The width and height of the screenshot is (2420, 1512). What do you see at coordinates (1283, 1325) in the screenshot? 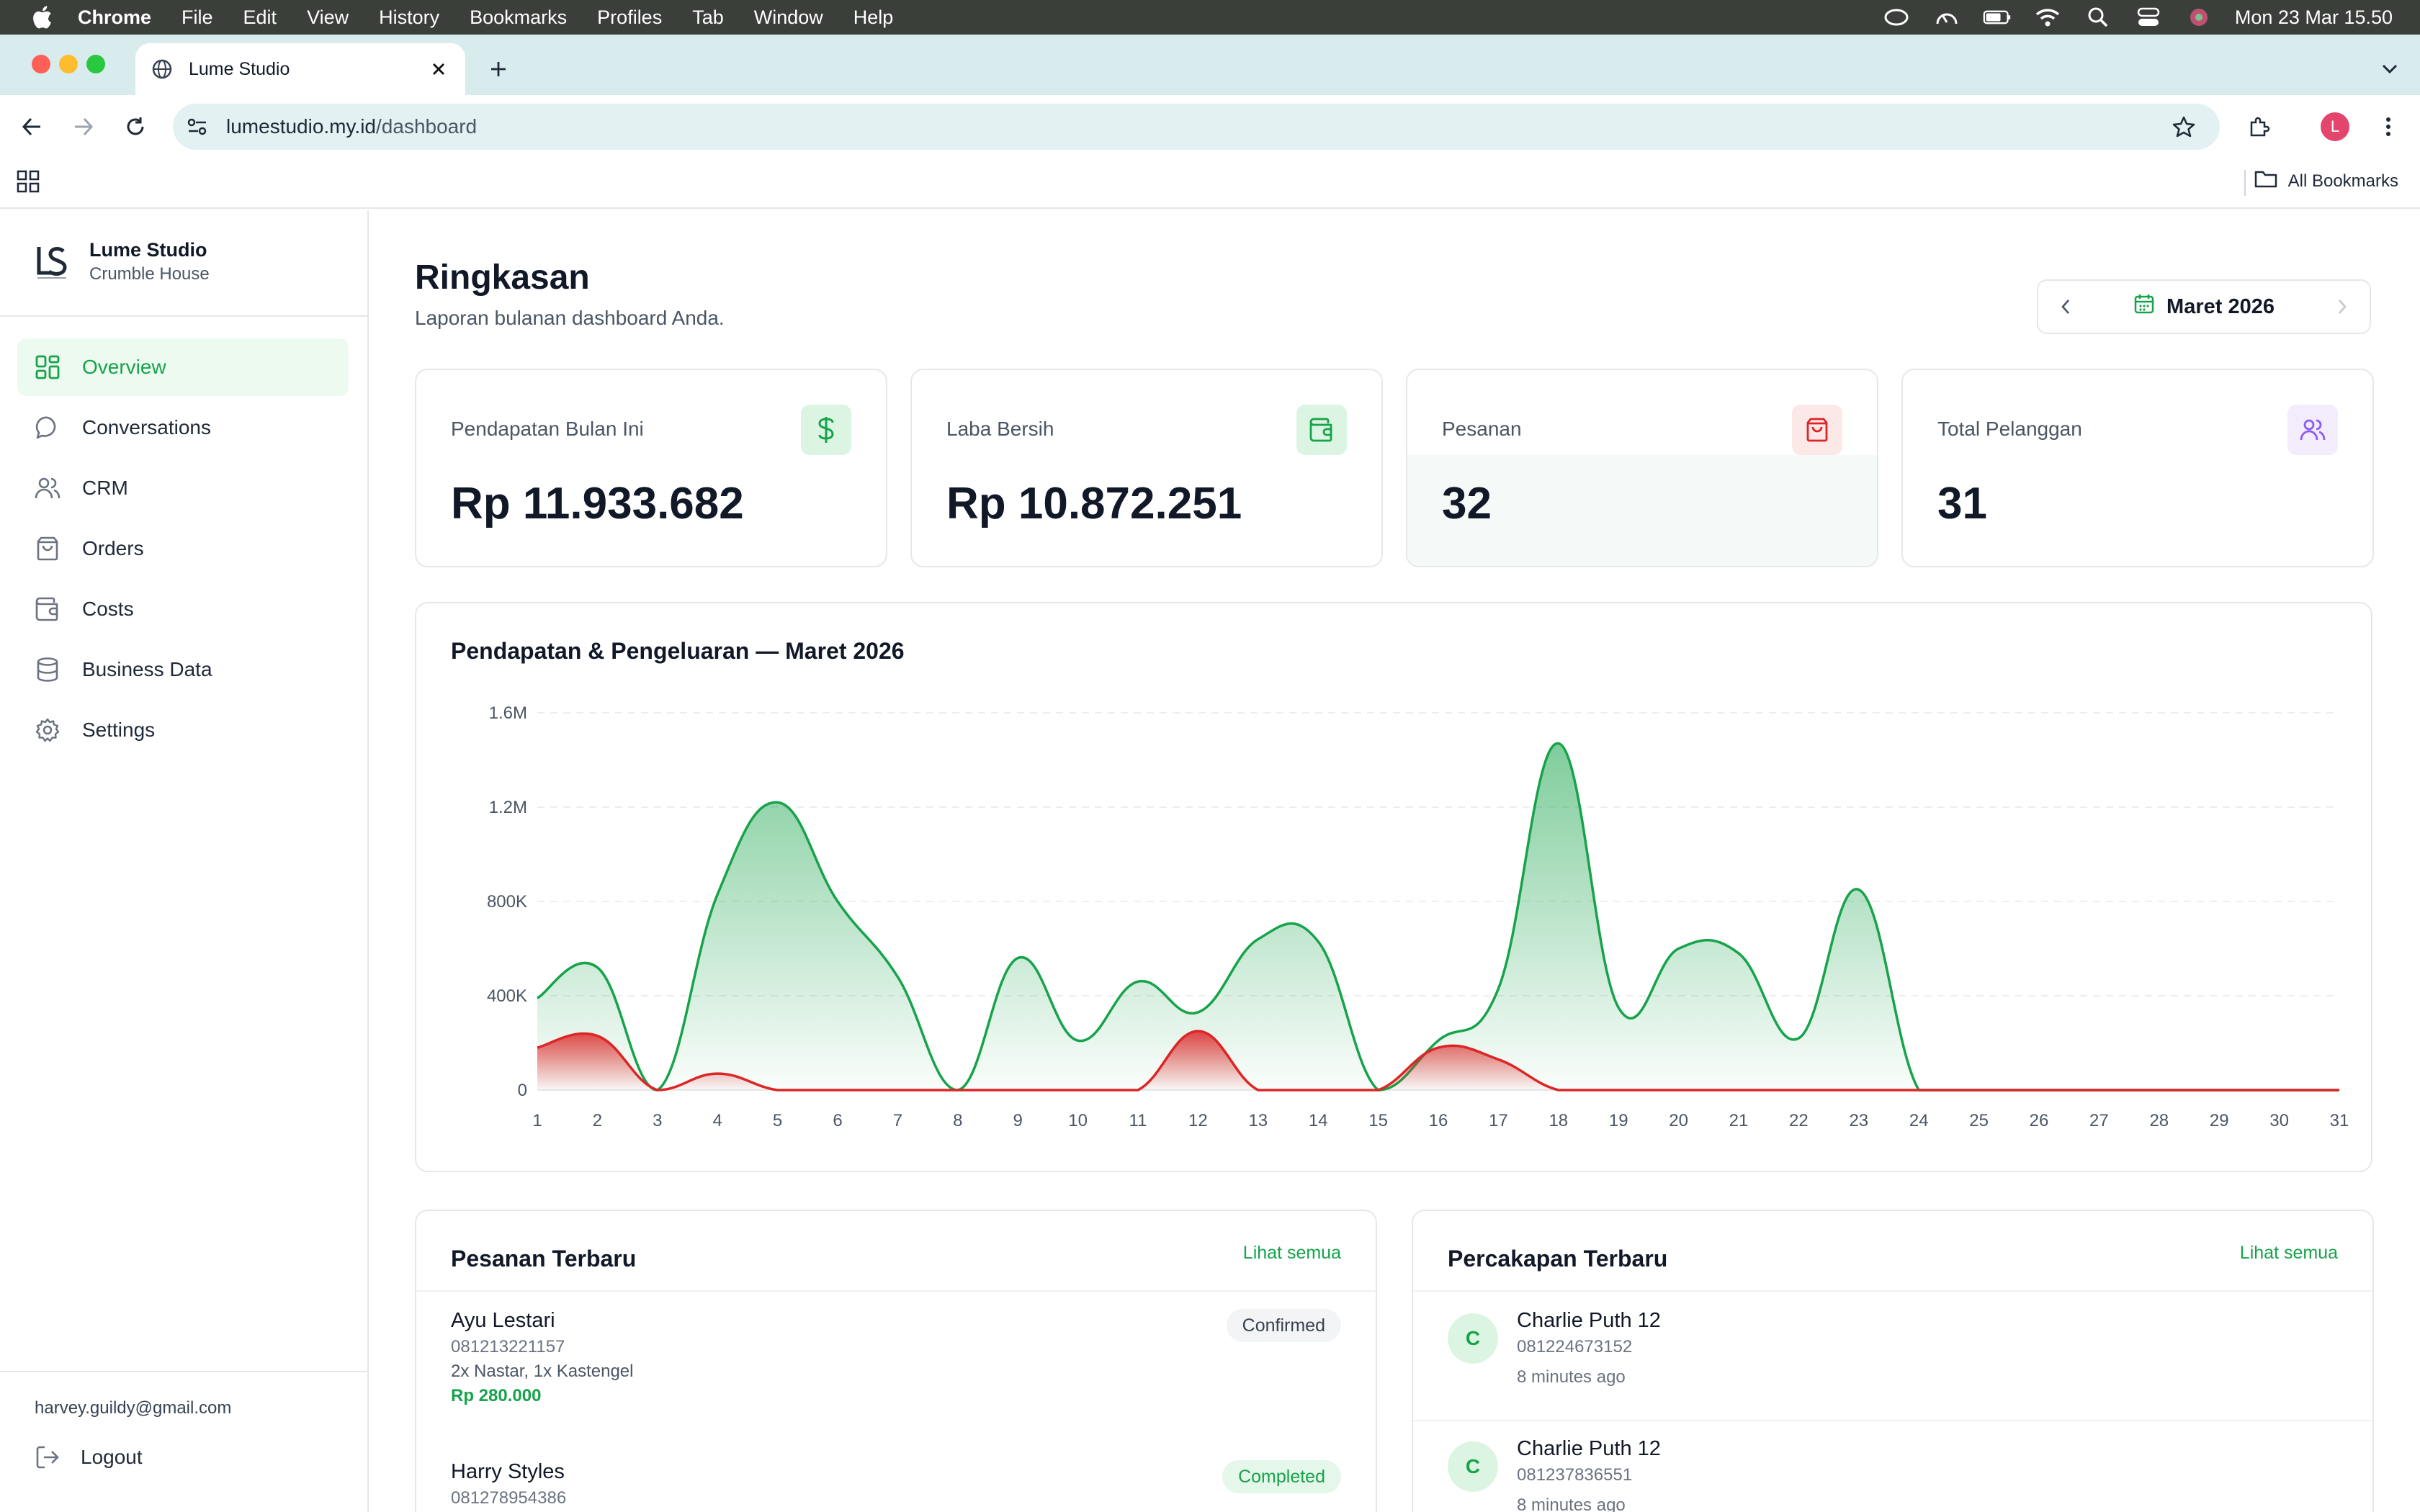
I see `status-badge: Confirmed` at bounding box center [1283, 1325].